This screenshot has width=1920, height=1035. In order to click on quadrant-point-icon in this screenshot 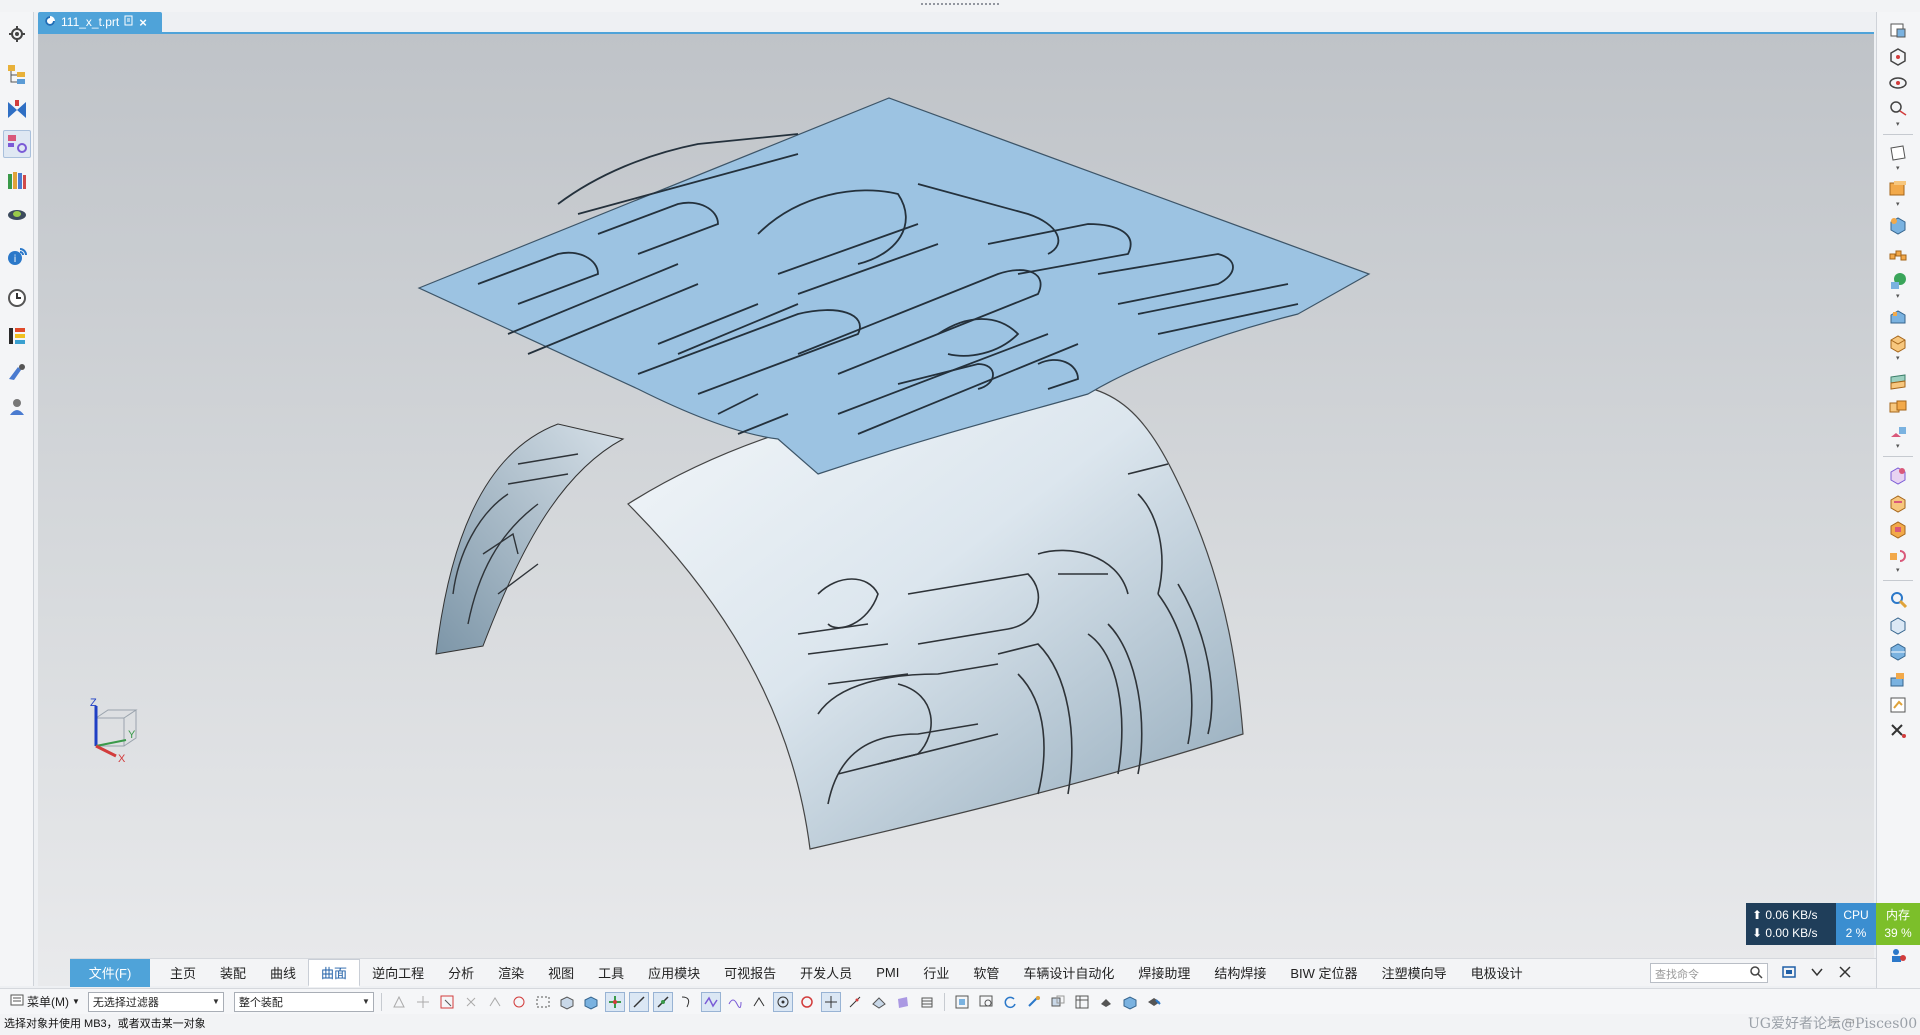, I will do `click(782, 1001)`.